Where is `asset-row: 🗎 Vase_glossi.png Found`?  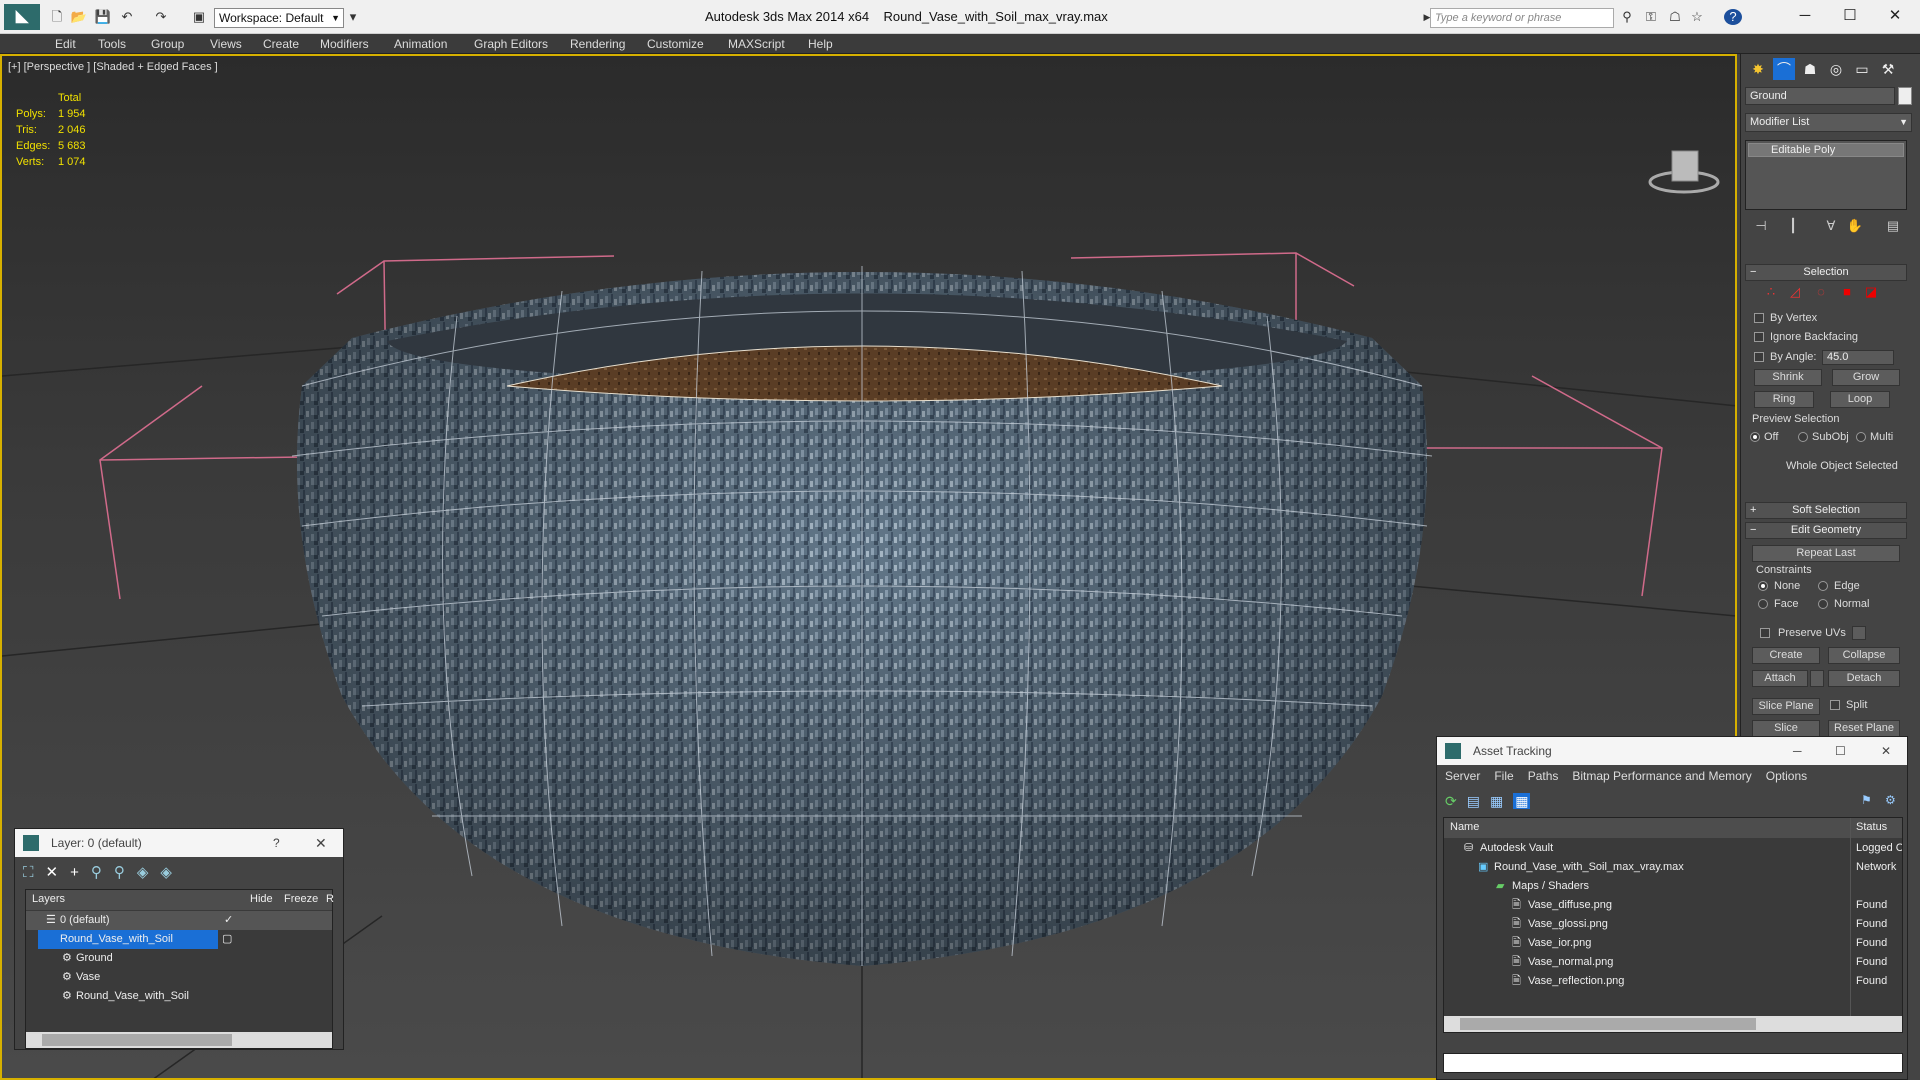 asset-row: 🗎 Vase_glossi.png Found is located at coordinates (1673, 924).